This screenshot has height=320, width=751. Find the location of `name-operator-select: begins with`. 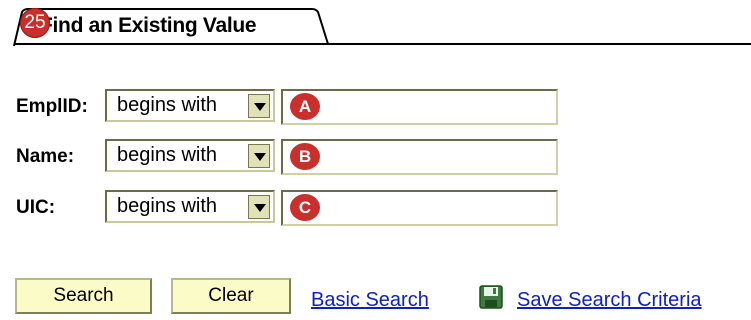

name-operator-select: begins with is located at coordinates (190, 155).